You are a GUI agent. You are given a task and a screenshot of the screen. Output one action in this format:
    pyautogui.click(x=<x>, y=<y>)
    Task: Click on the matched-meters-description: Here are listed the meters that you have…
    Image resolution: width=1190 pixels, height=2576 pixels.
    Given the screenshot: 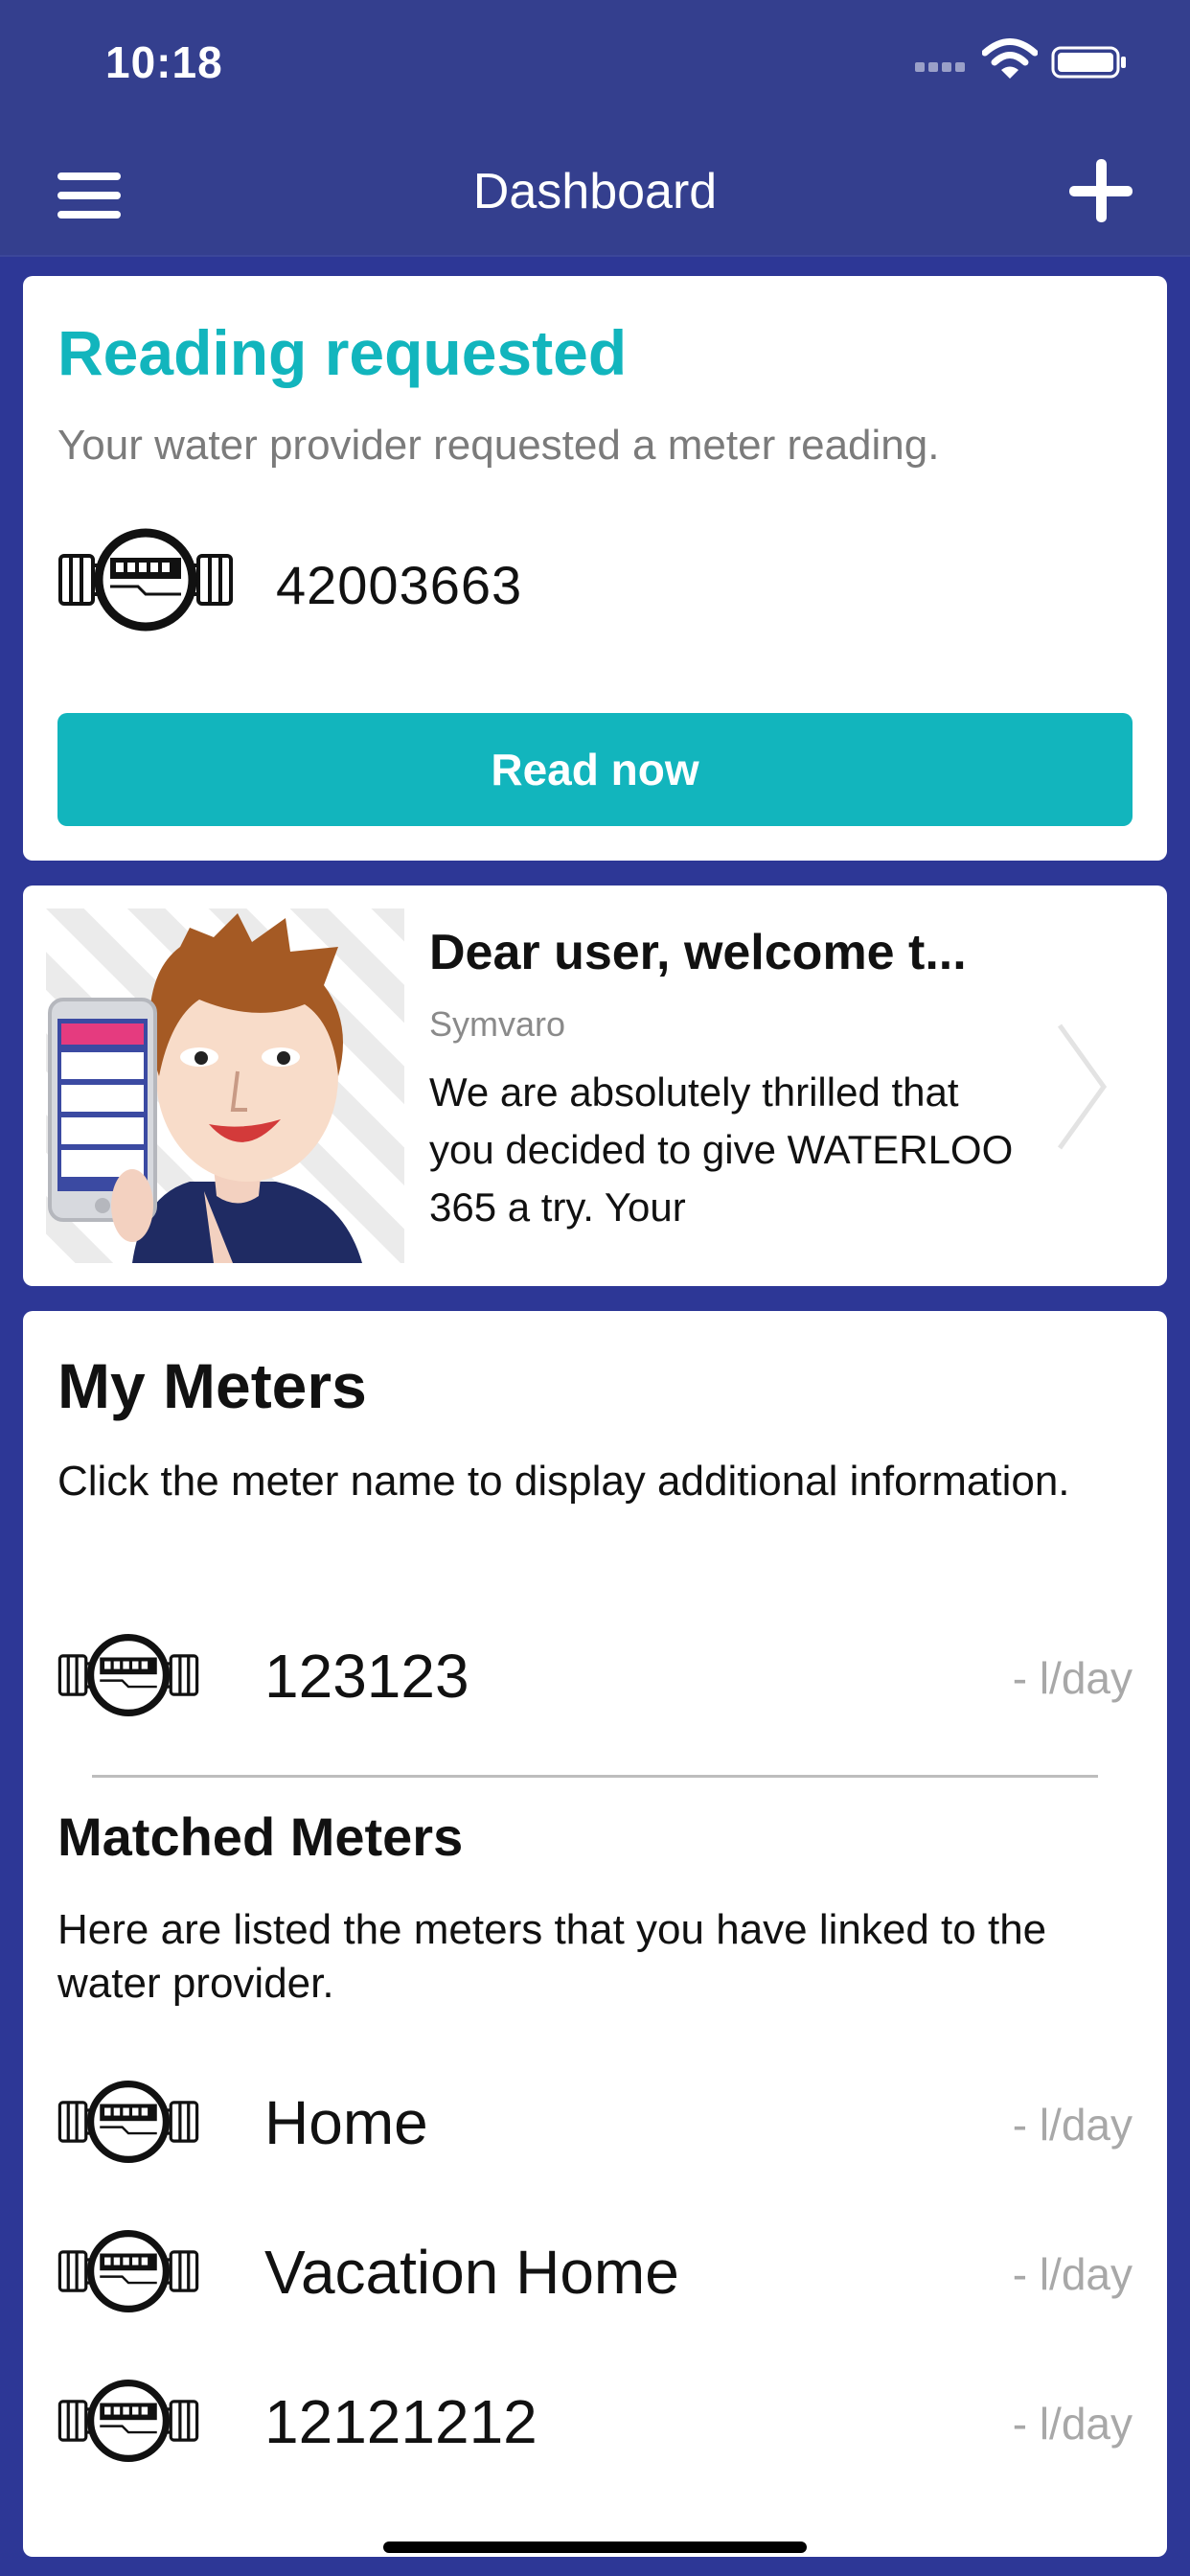 What is the action you would take?
    pyautogui.click(x=552, y=1956)
    